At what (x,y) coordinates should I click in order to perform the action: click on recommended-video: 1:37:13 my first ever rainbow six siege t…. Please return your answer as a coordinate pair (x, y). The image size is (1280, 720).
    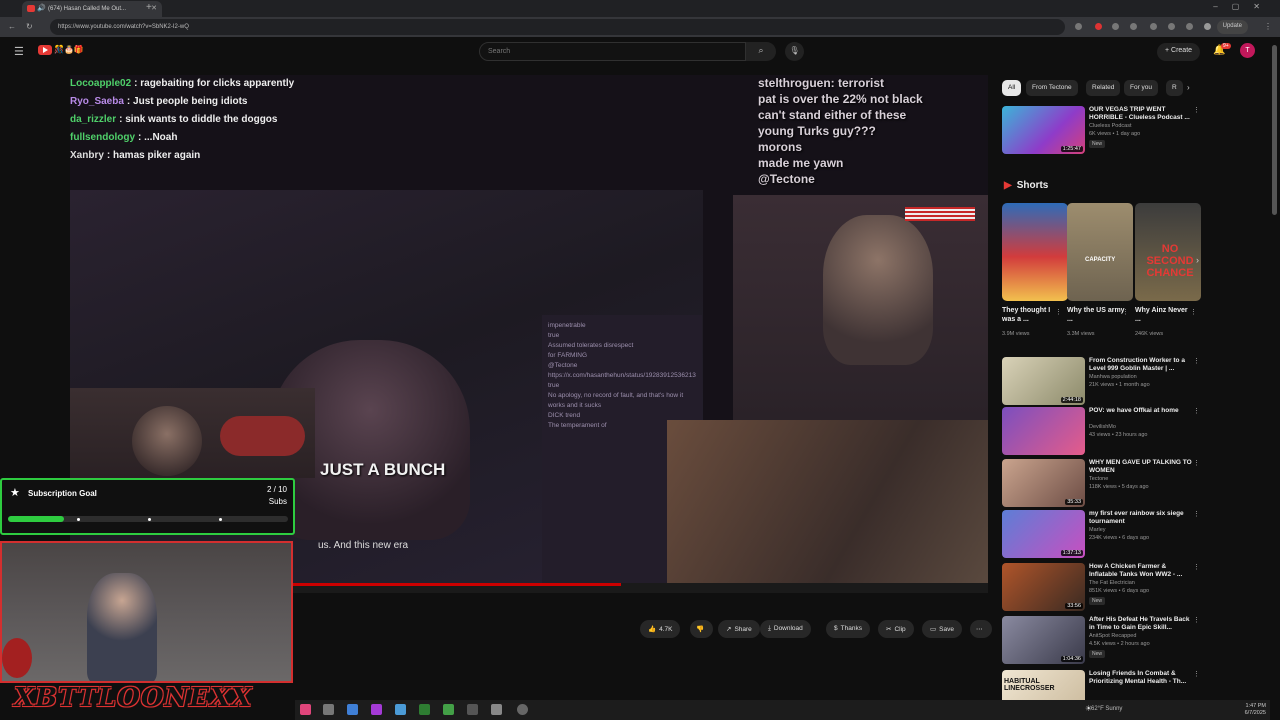
    Looking at the image, I should click on (1102, 534).